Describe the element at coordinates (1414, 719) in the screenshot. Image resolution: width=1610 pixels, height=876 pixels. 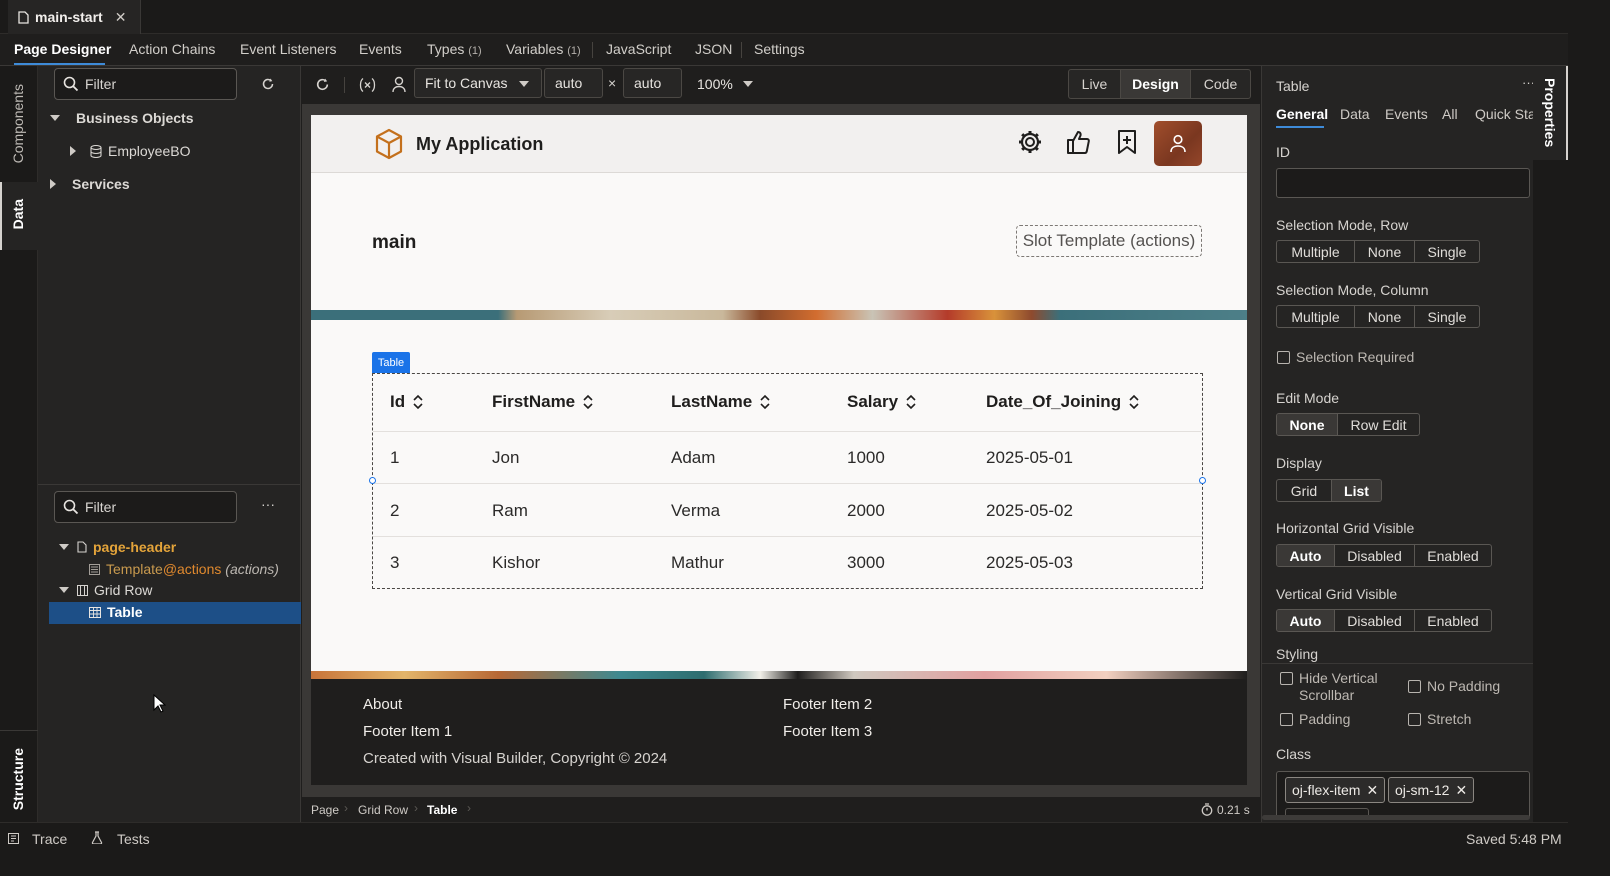
I see `stretch-checkbox` at that location.